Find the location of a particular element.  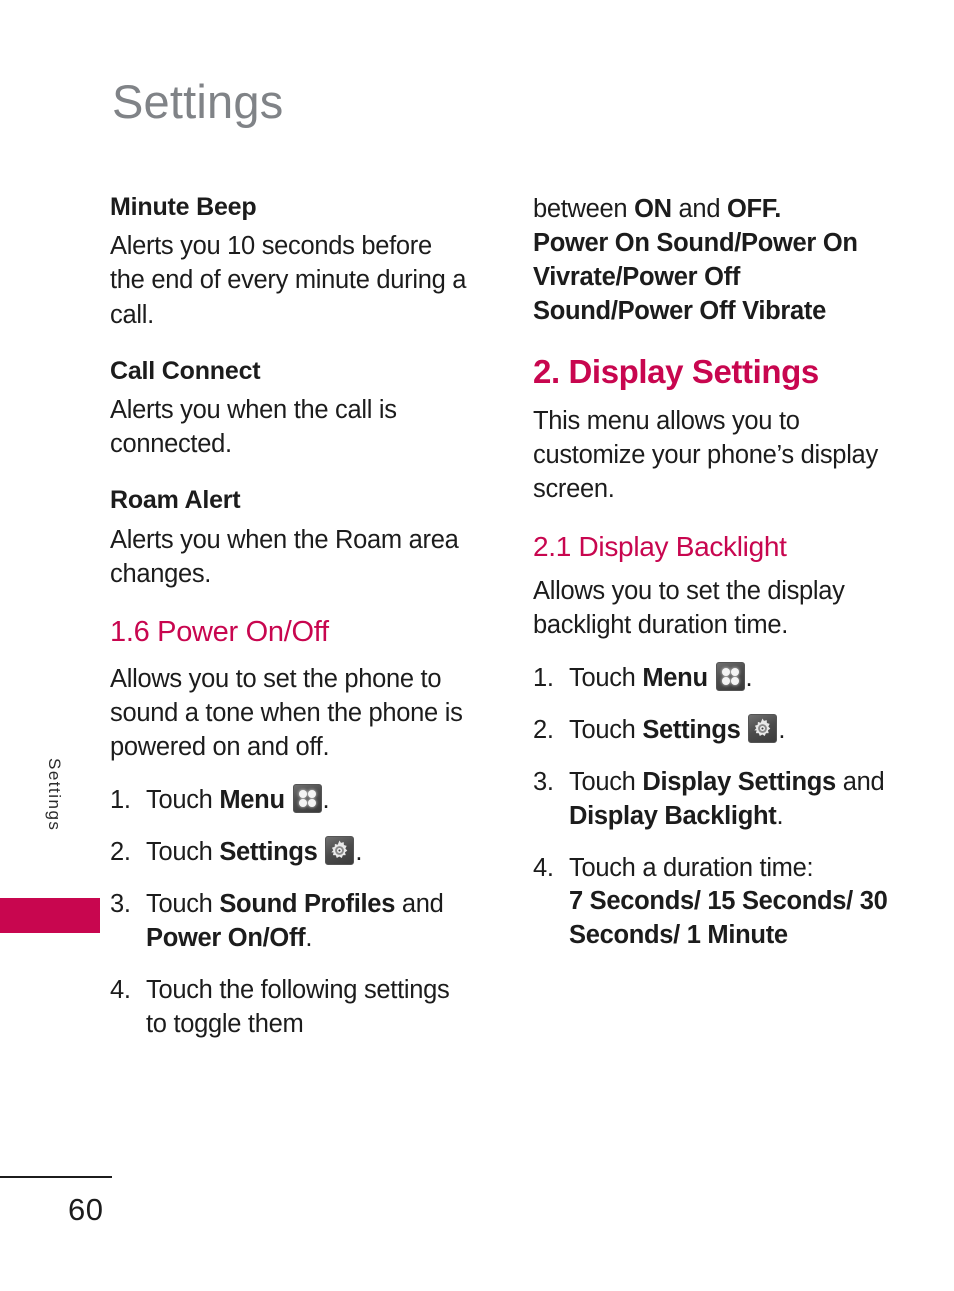

text-call-connect: Alerts you when the call is connected. is located at coordinates (253, 427).